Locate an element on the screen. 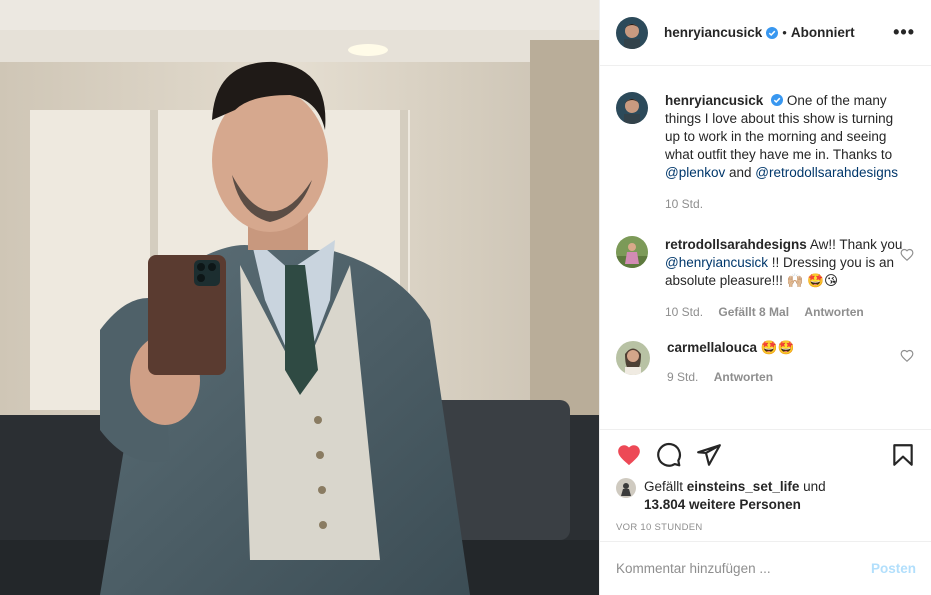 The width and height of the screenshot is (931, 595). comment-likes: Gefällt 8 Mal is located at coordinates (753, 312).